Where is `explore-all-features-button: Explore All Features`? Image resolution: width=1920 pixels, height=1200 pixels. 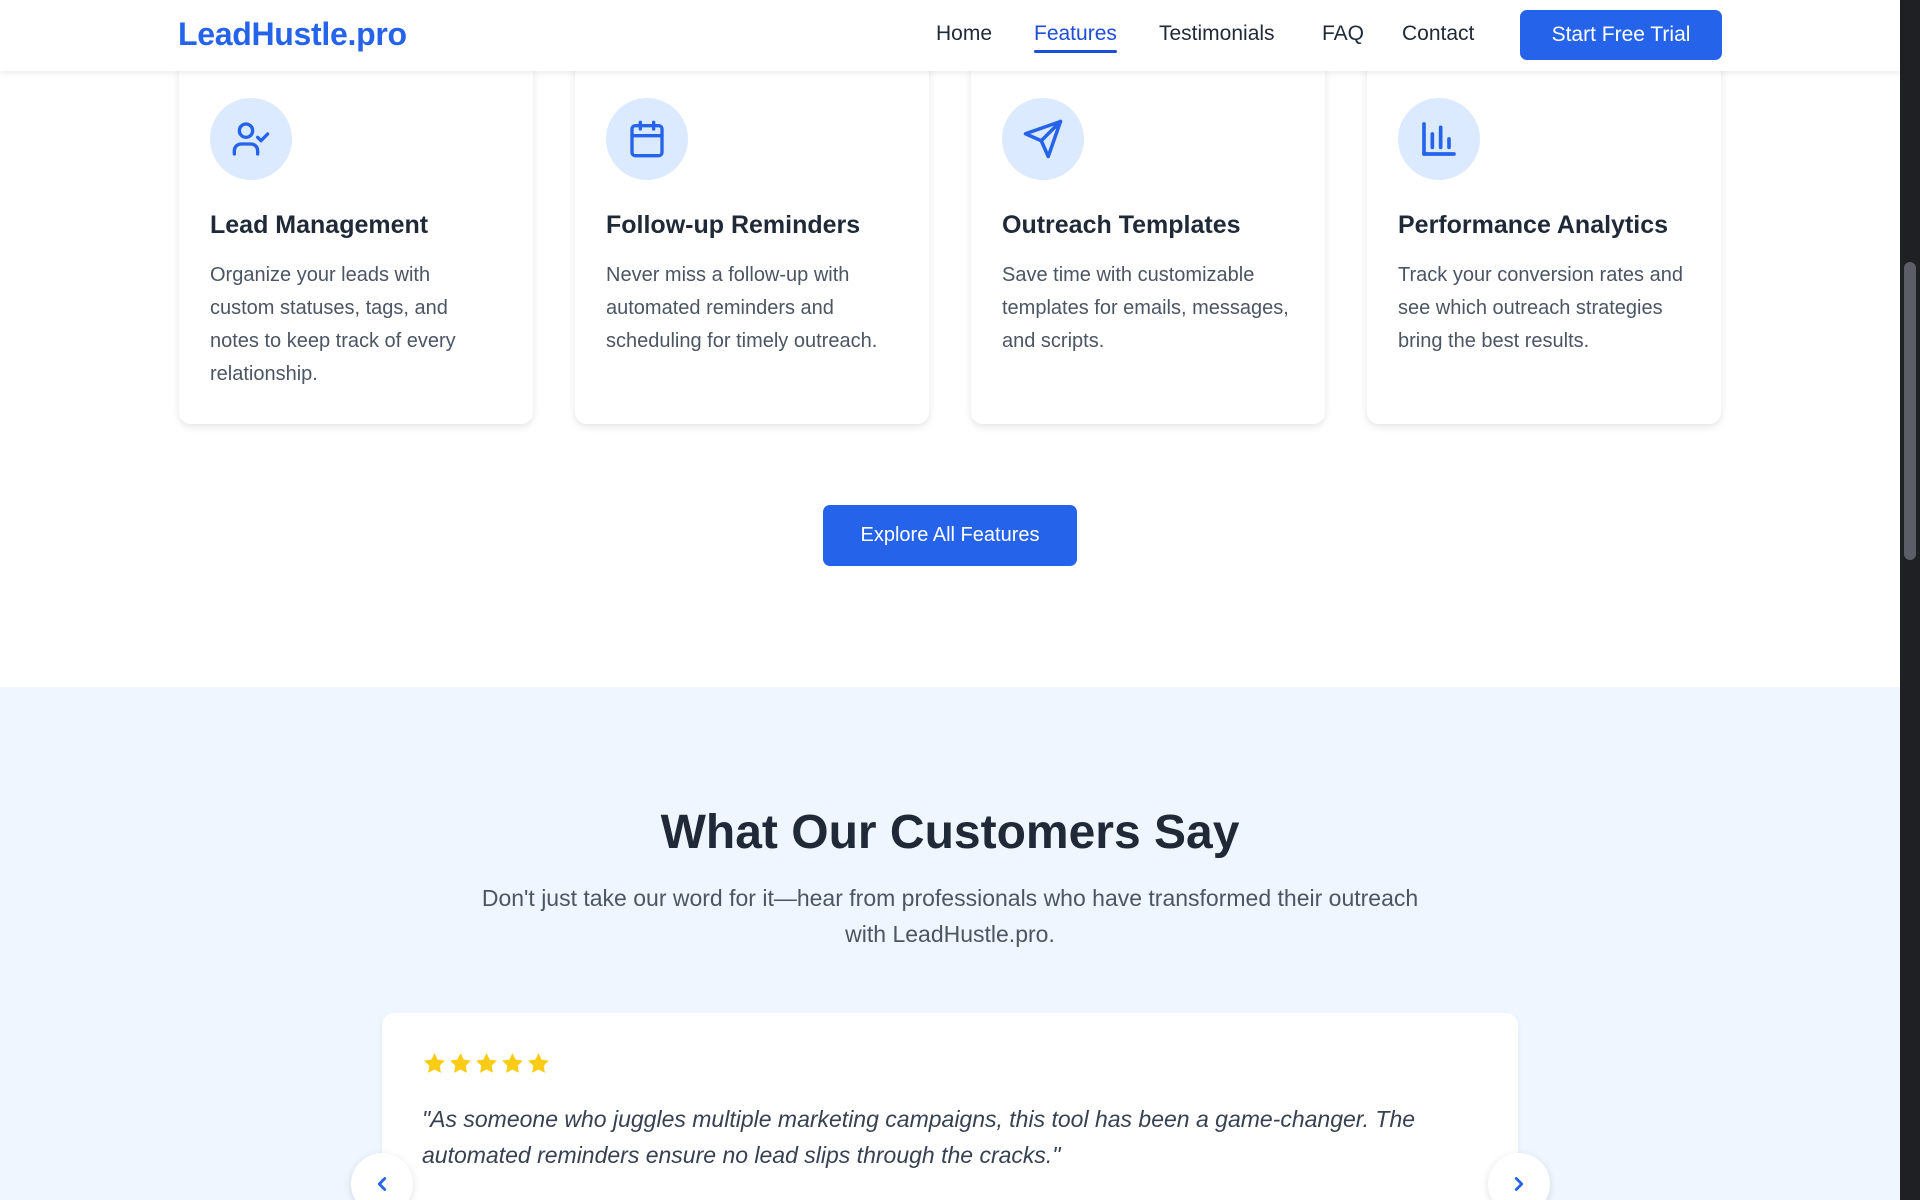 explore-all-features-button: Explore All Features is located at coordinates (950, 535).